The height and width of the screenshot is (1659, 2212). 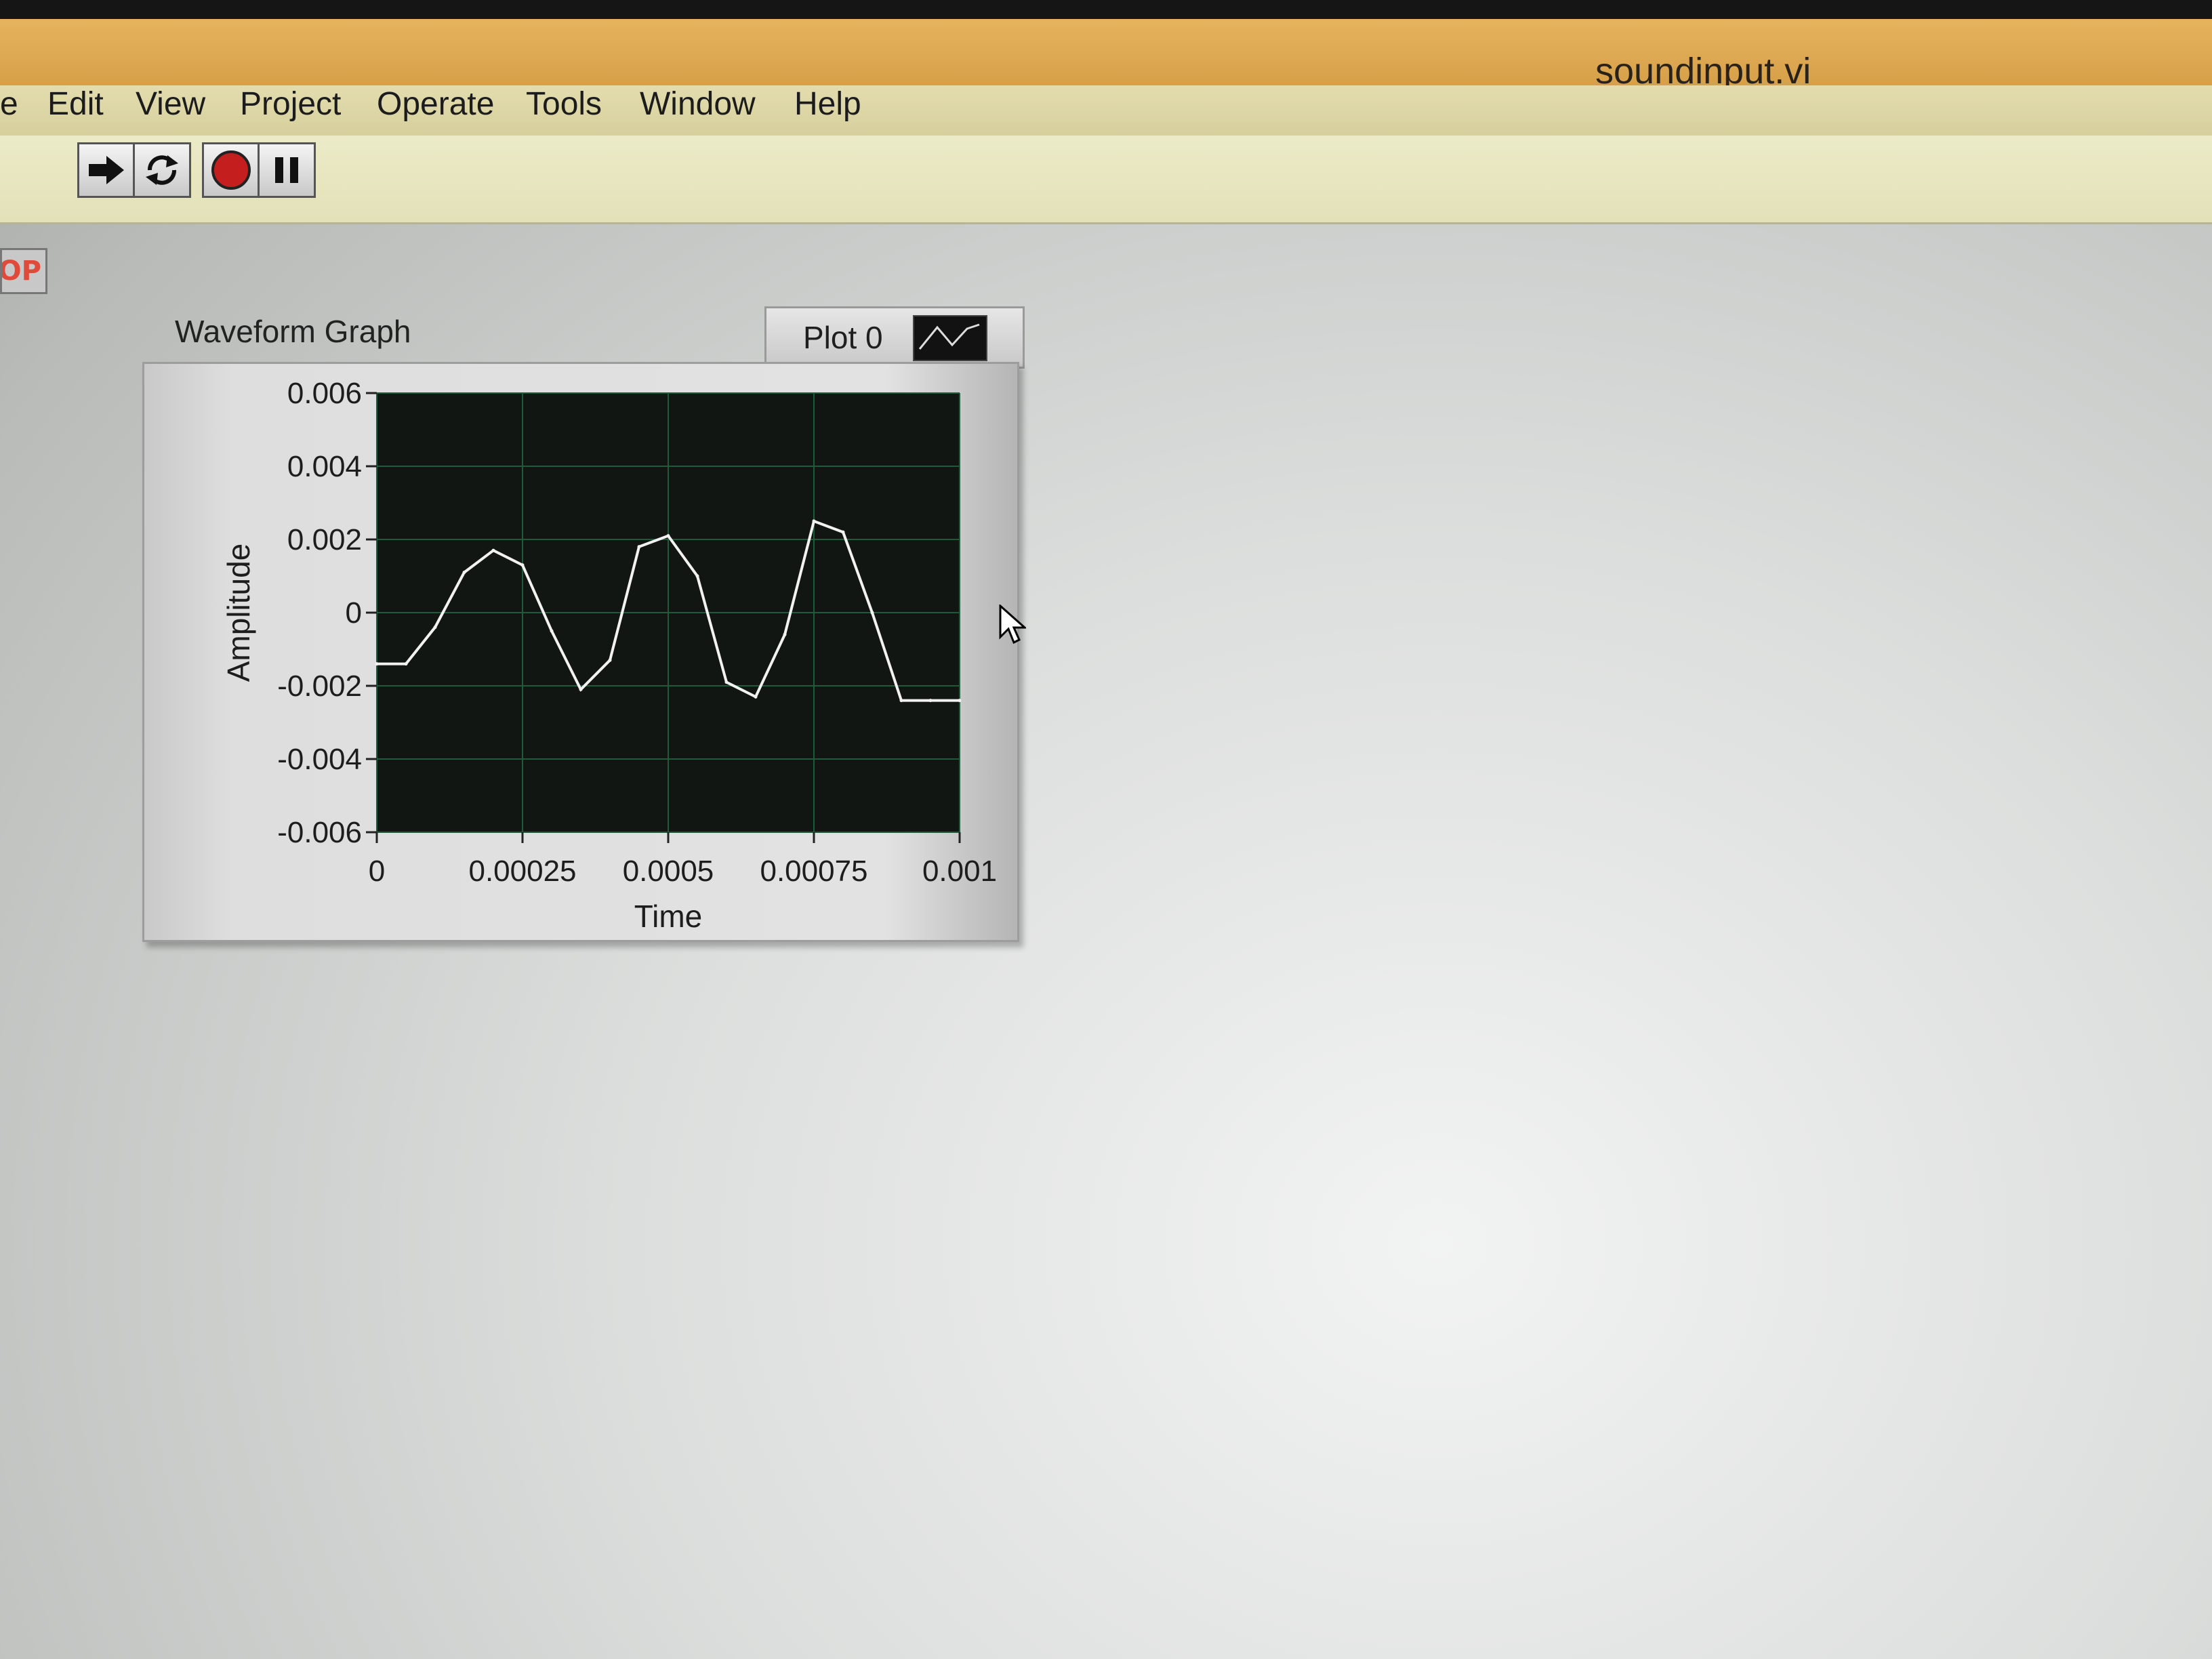 What do you see at coordinates (522, 872) in the screenshot?
I see `x-tick-label: 0.00025` at bounding box center [522, 872].